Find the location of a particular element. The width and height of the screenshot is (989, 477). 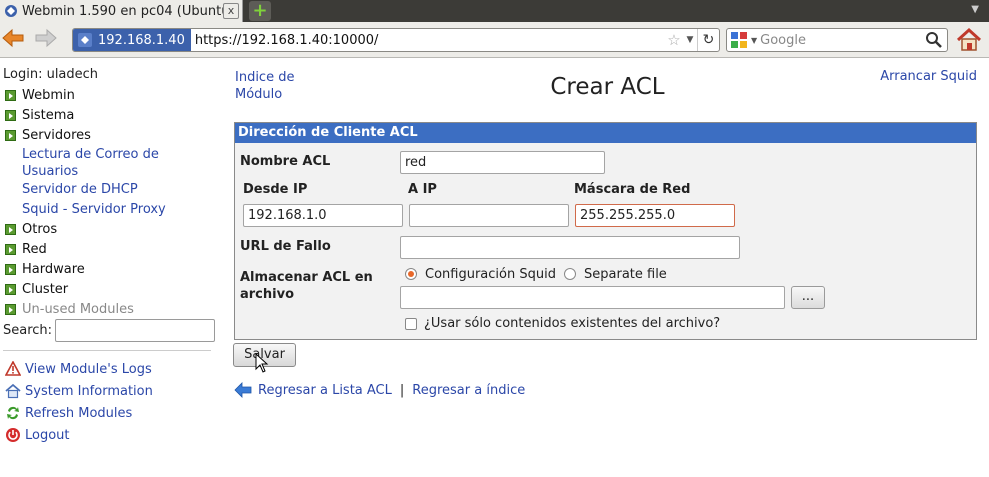

bookmark-star-icon: ☆ is located at coordinates (674, 40).